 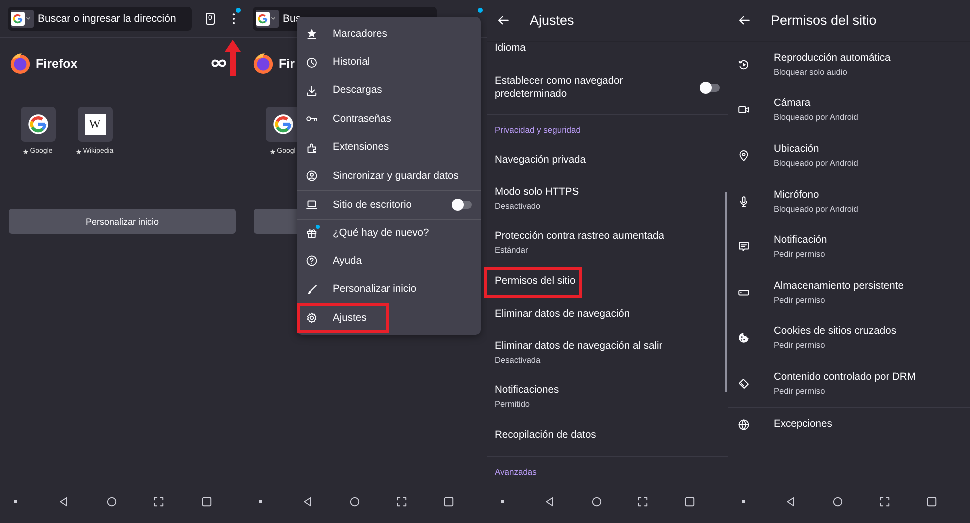 What do you see at coordinates (726, 292) in the screenshot?
I see `scrollbar` at bounding box center [726, 292].